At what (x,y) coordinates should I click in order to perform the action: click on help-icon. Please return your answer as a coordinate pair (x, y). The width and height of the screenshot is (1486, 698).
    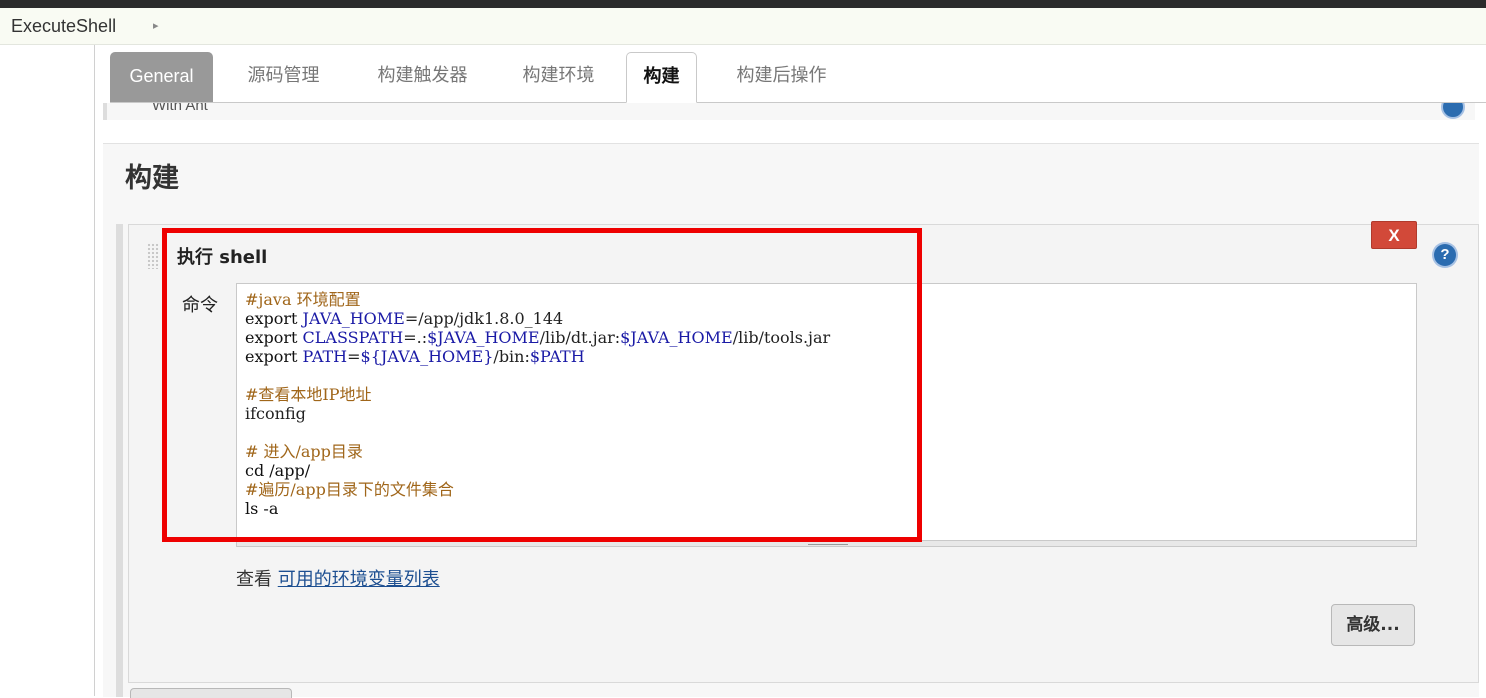
    Looking at the image, I should click on (1453, 111).